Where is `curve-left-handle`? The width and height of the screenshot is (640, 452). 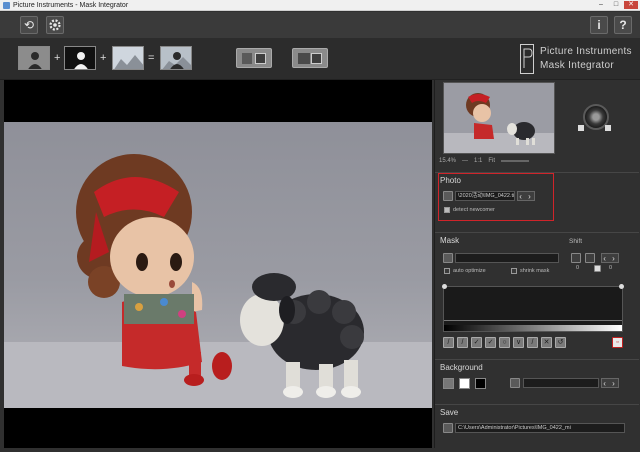 curve-left-handle is located at coordinates (444, 286).